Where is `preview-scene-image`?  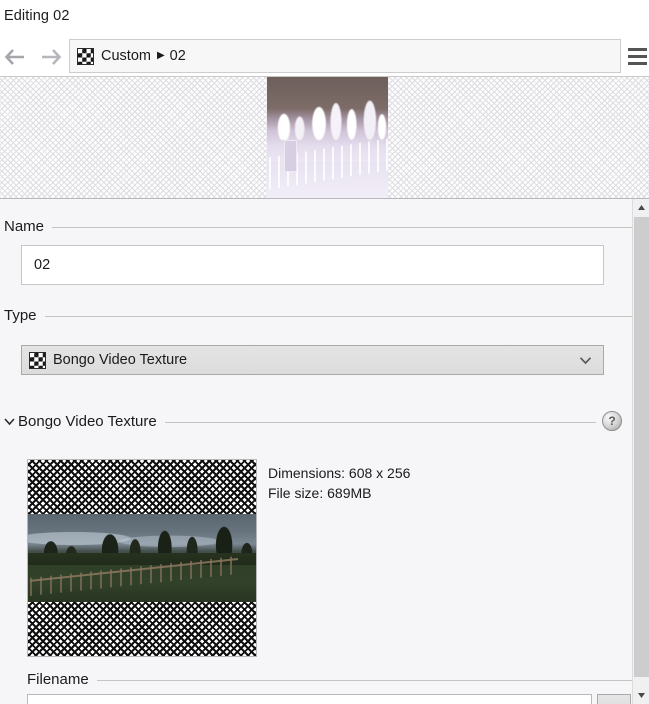
preview-scene-image is located at coordinates (327, 137).